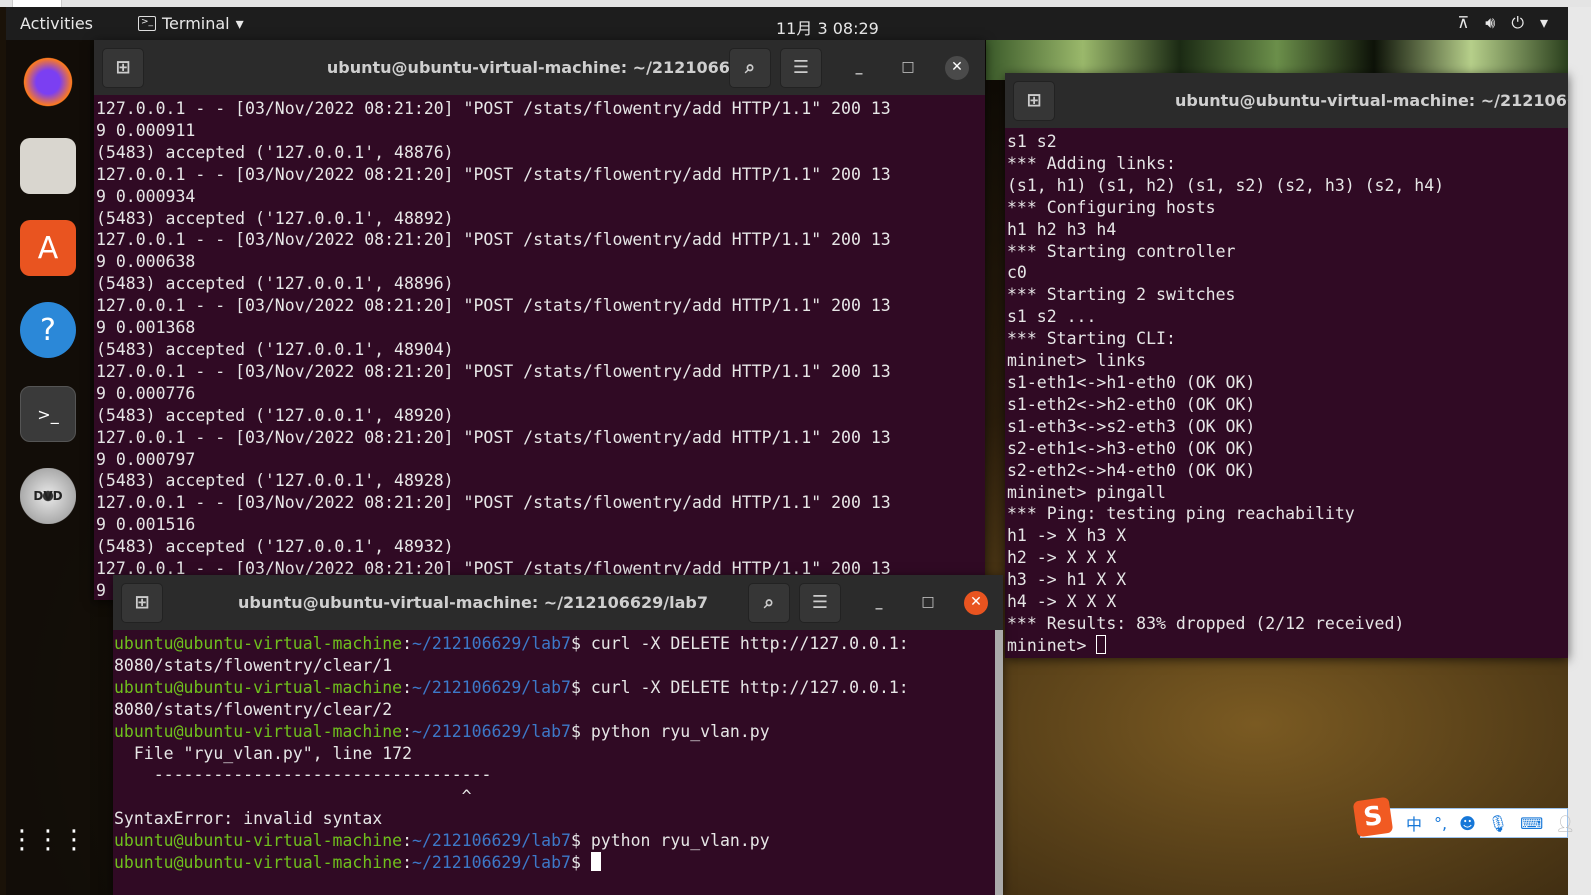 This screenshot has width=1591, height=895. I want to click on terminal-line: 9 0.000776, so click(146, 393).